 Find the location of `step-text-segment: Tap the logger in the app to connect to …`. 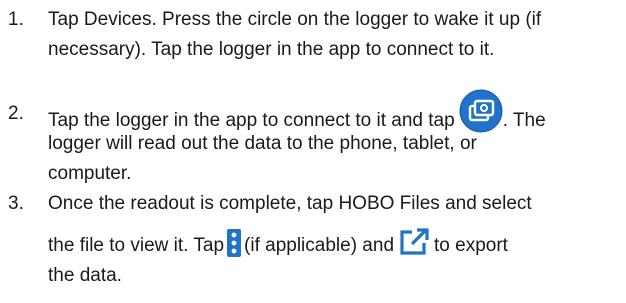

step-text-segment: Tap the logger in the app to connect to … is located at coordinates (251, 121).